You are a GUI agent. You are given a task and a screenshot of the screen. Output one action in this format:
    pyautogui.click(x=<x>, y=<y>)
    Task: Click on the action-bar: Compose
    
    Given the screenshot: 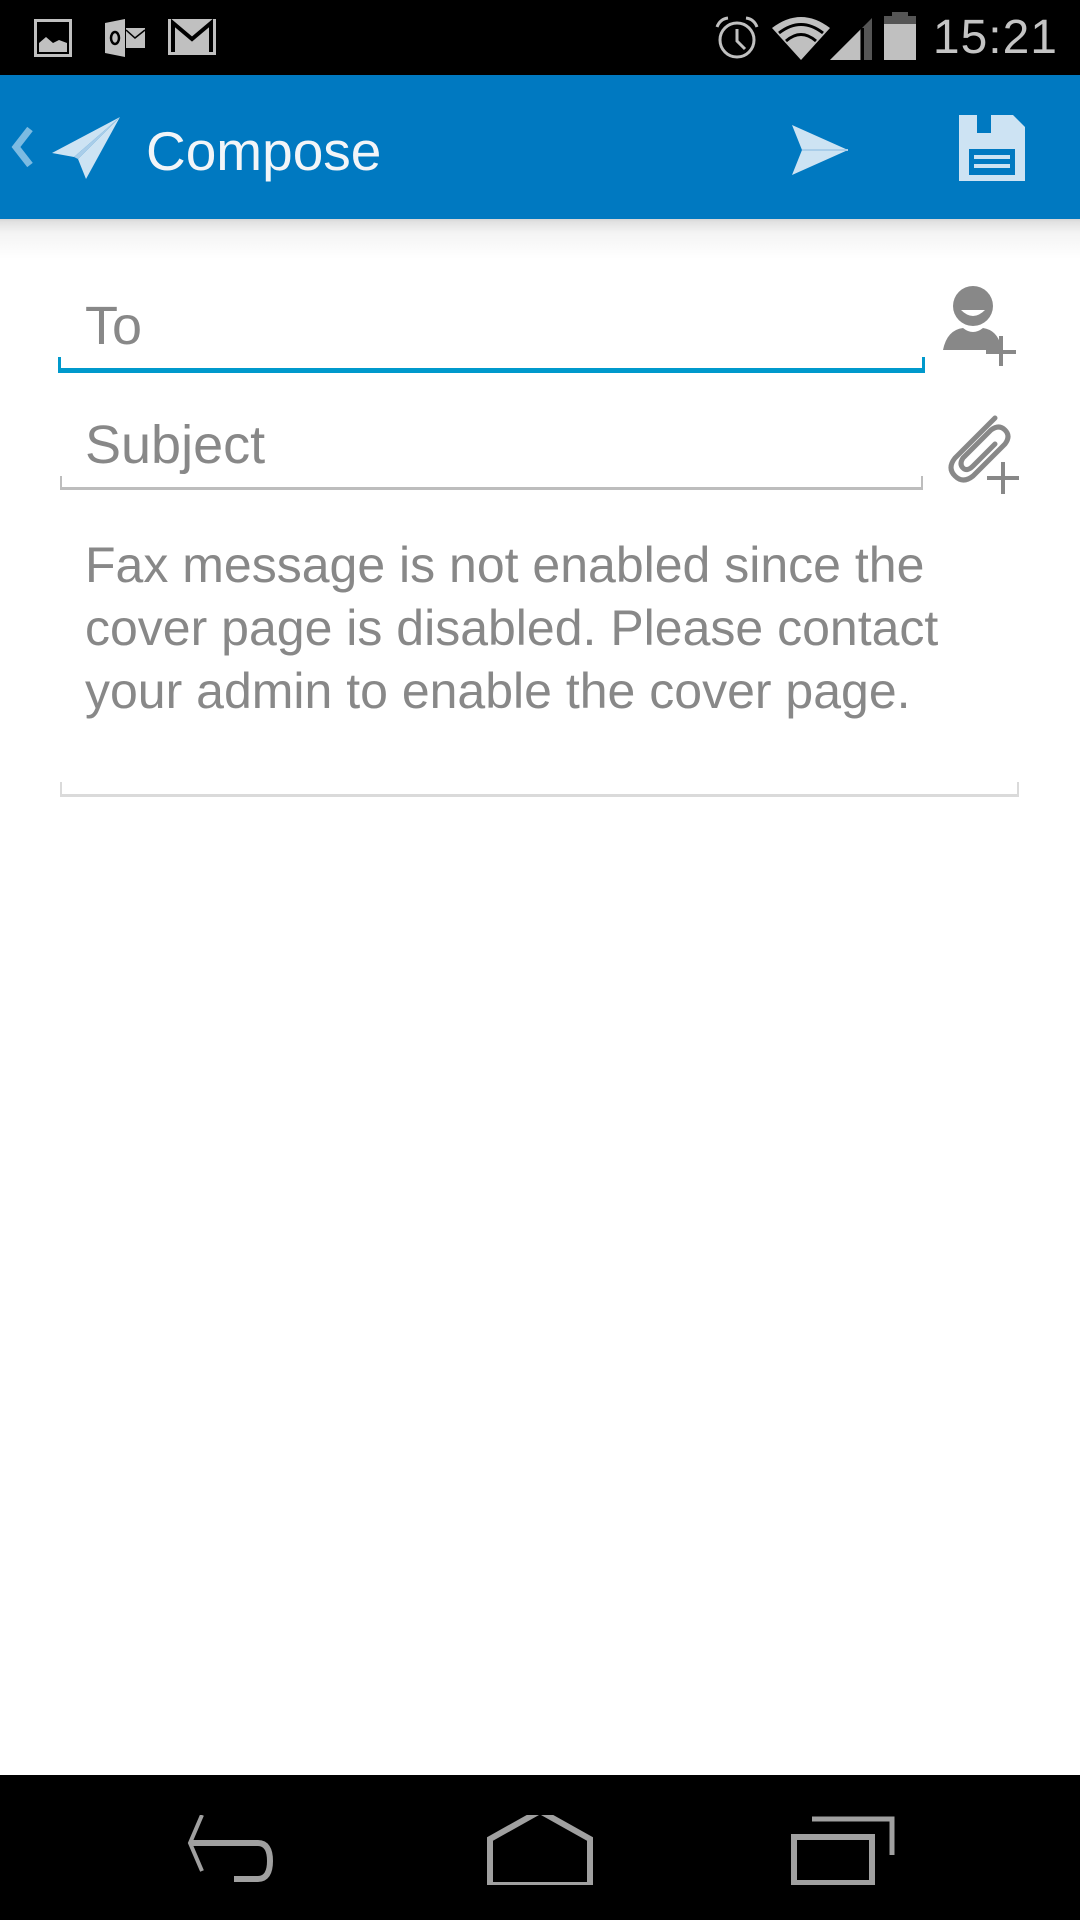 What is the action you would take?
    pyautogui.click(x=540, y=147)
    